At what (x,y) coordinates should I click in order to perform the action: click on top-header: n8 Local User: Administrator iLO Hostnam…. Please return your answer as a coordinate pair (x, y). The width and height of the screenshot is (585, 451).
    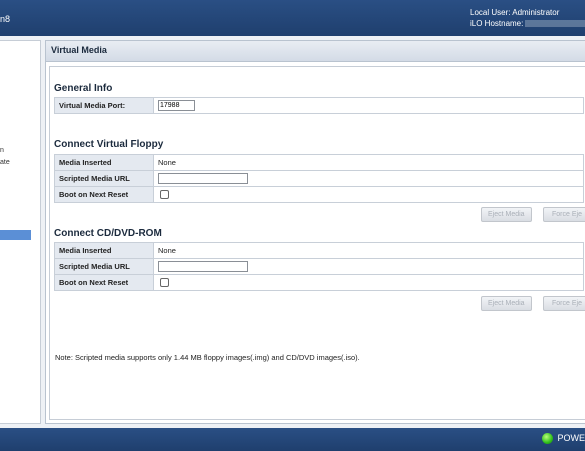
    Looking at the image, I should click on (292, 18).